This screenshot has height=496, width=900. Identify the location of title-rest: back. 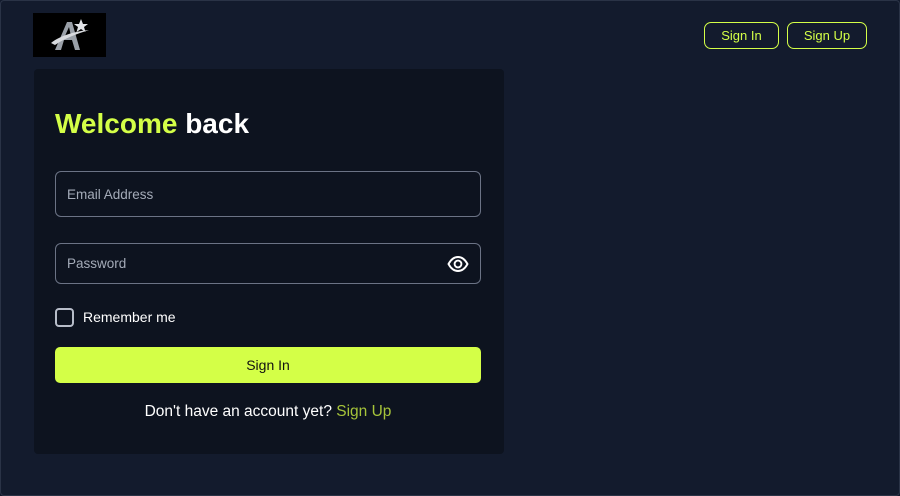
(213, 123).